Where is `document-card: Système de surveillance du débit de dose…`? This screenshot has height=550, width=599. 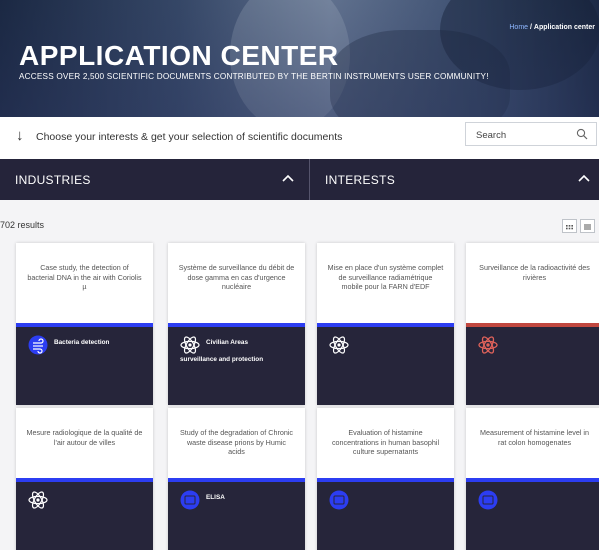
document-card: Système de surveillance du débit de dose… is located at coordinates (236, 324).